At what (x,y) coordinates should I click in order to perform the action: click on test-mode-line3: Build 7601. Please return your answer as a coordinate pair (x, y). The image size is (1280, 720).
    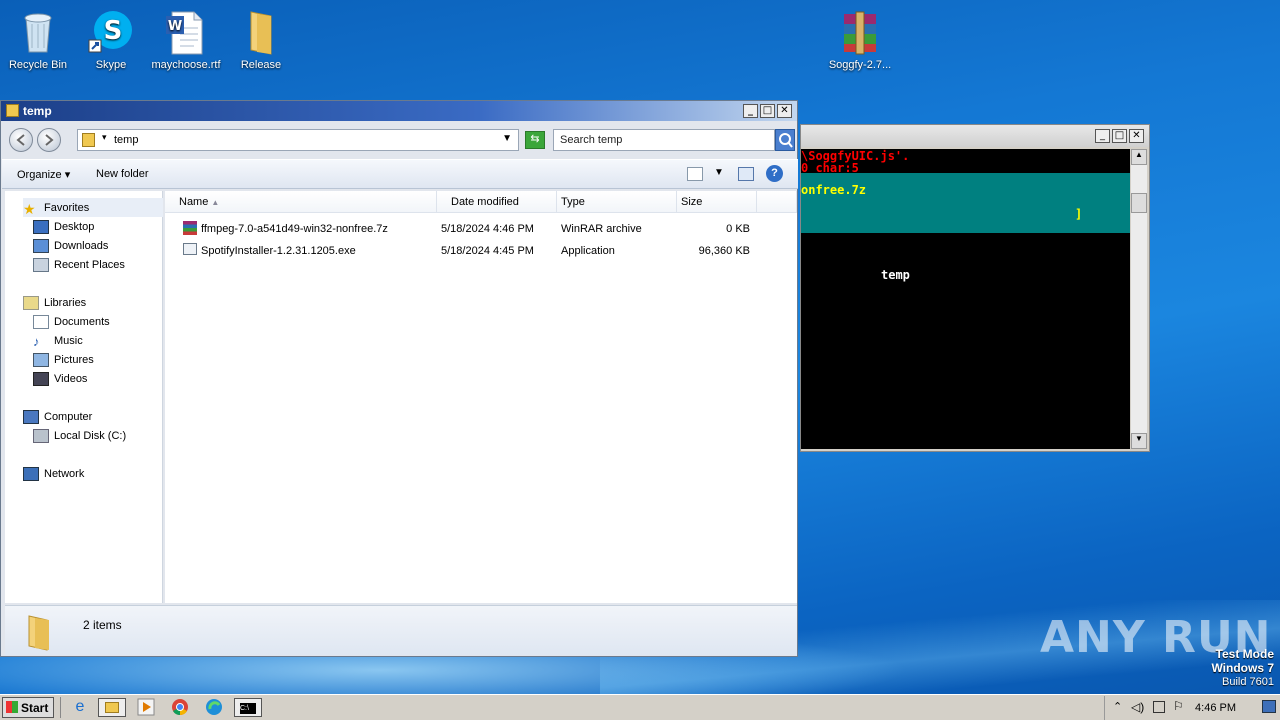
    Looking at the image, I should click on (1248, 682).